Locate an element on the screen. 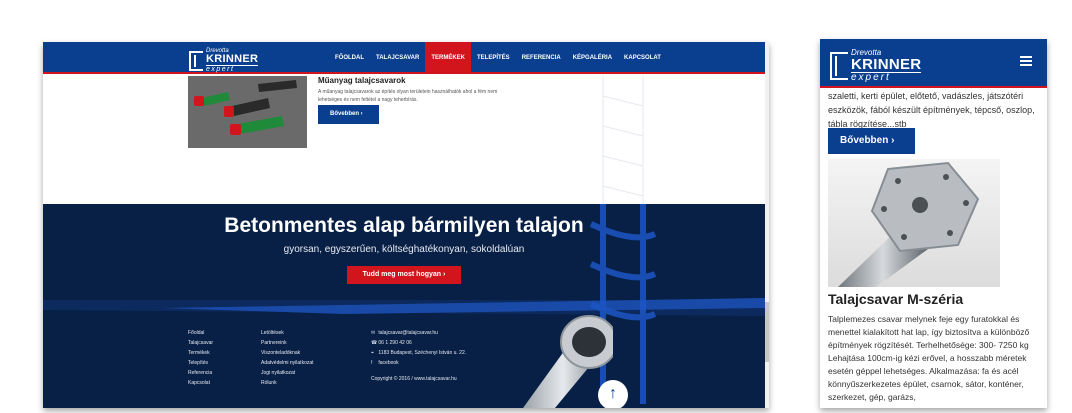  footer-link: Termékek is located at coordinates (200, 353).